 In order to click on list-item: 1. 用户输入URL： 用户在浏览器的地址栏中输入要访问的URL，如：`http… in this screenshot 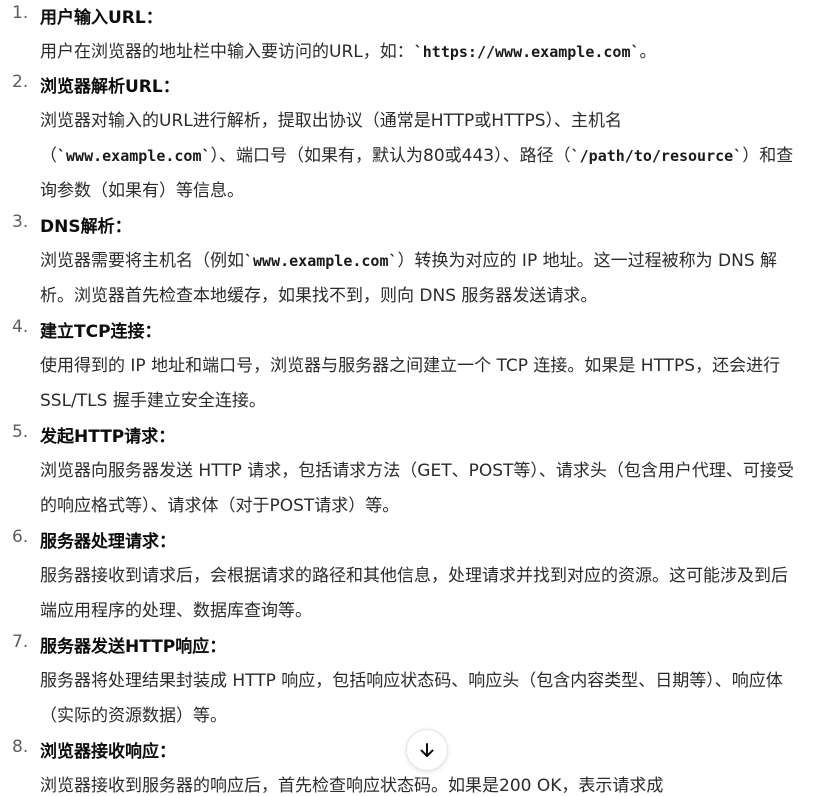, I will do `click(409, 34)`.